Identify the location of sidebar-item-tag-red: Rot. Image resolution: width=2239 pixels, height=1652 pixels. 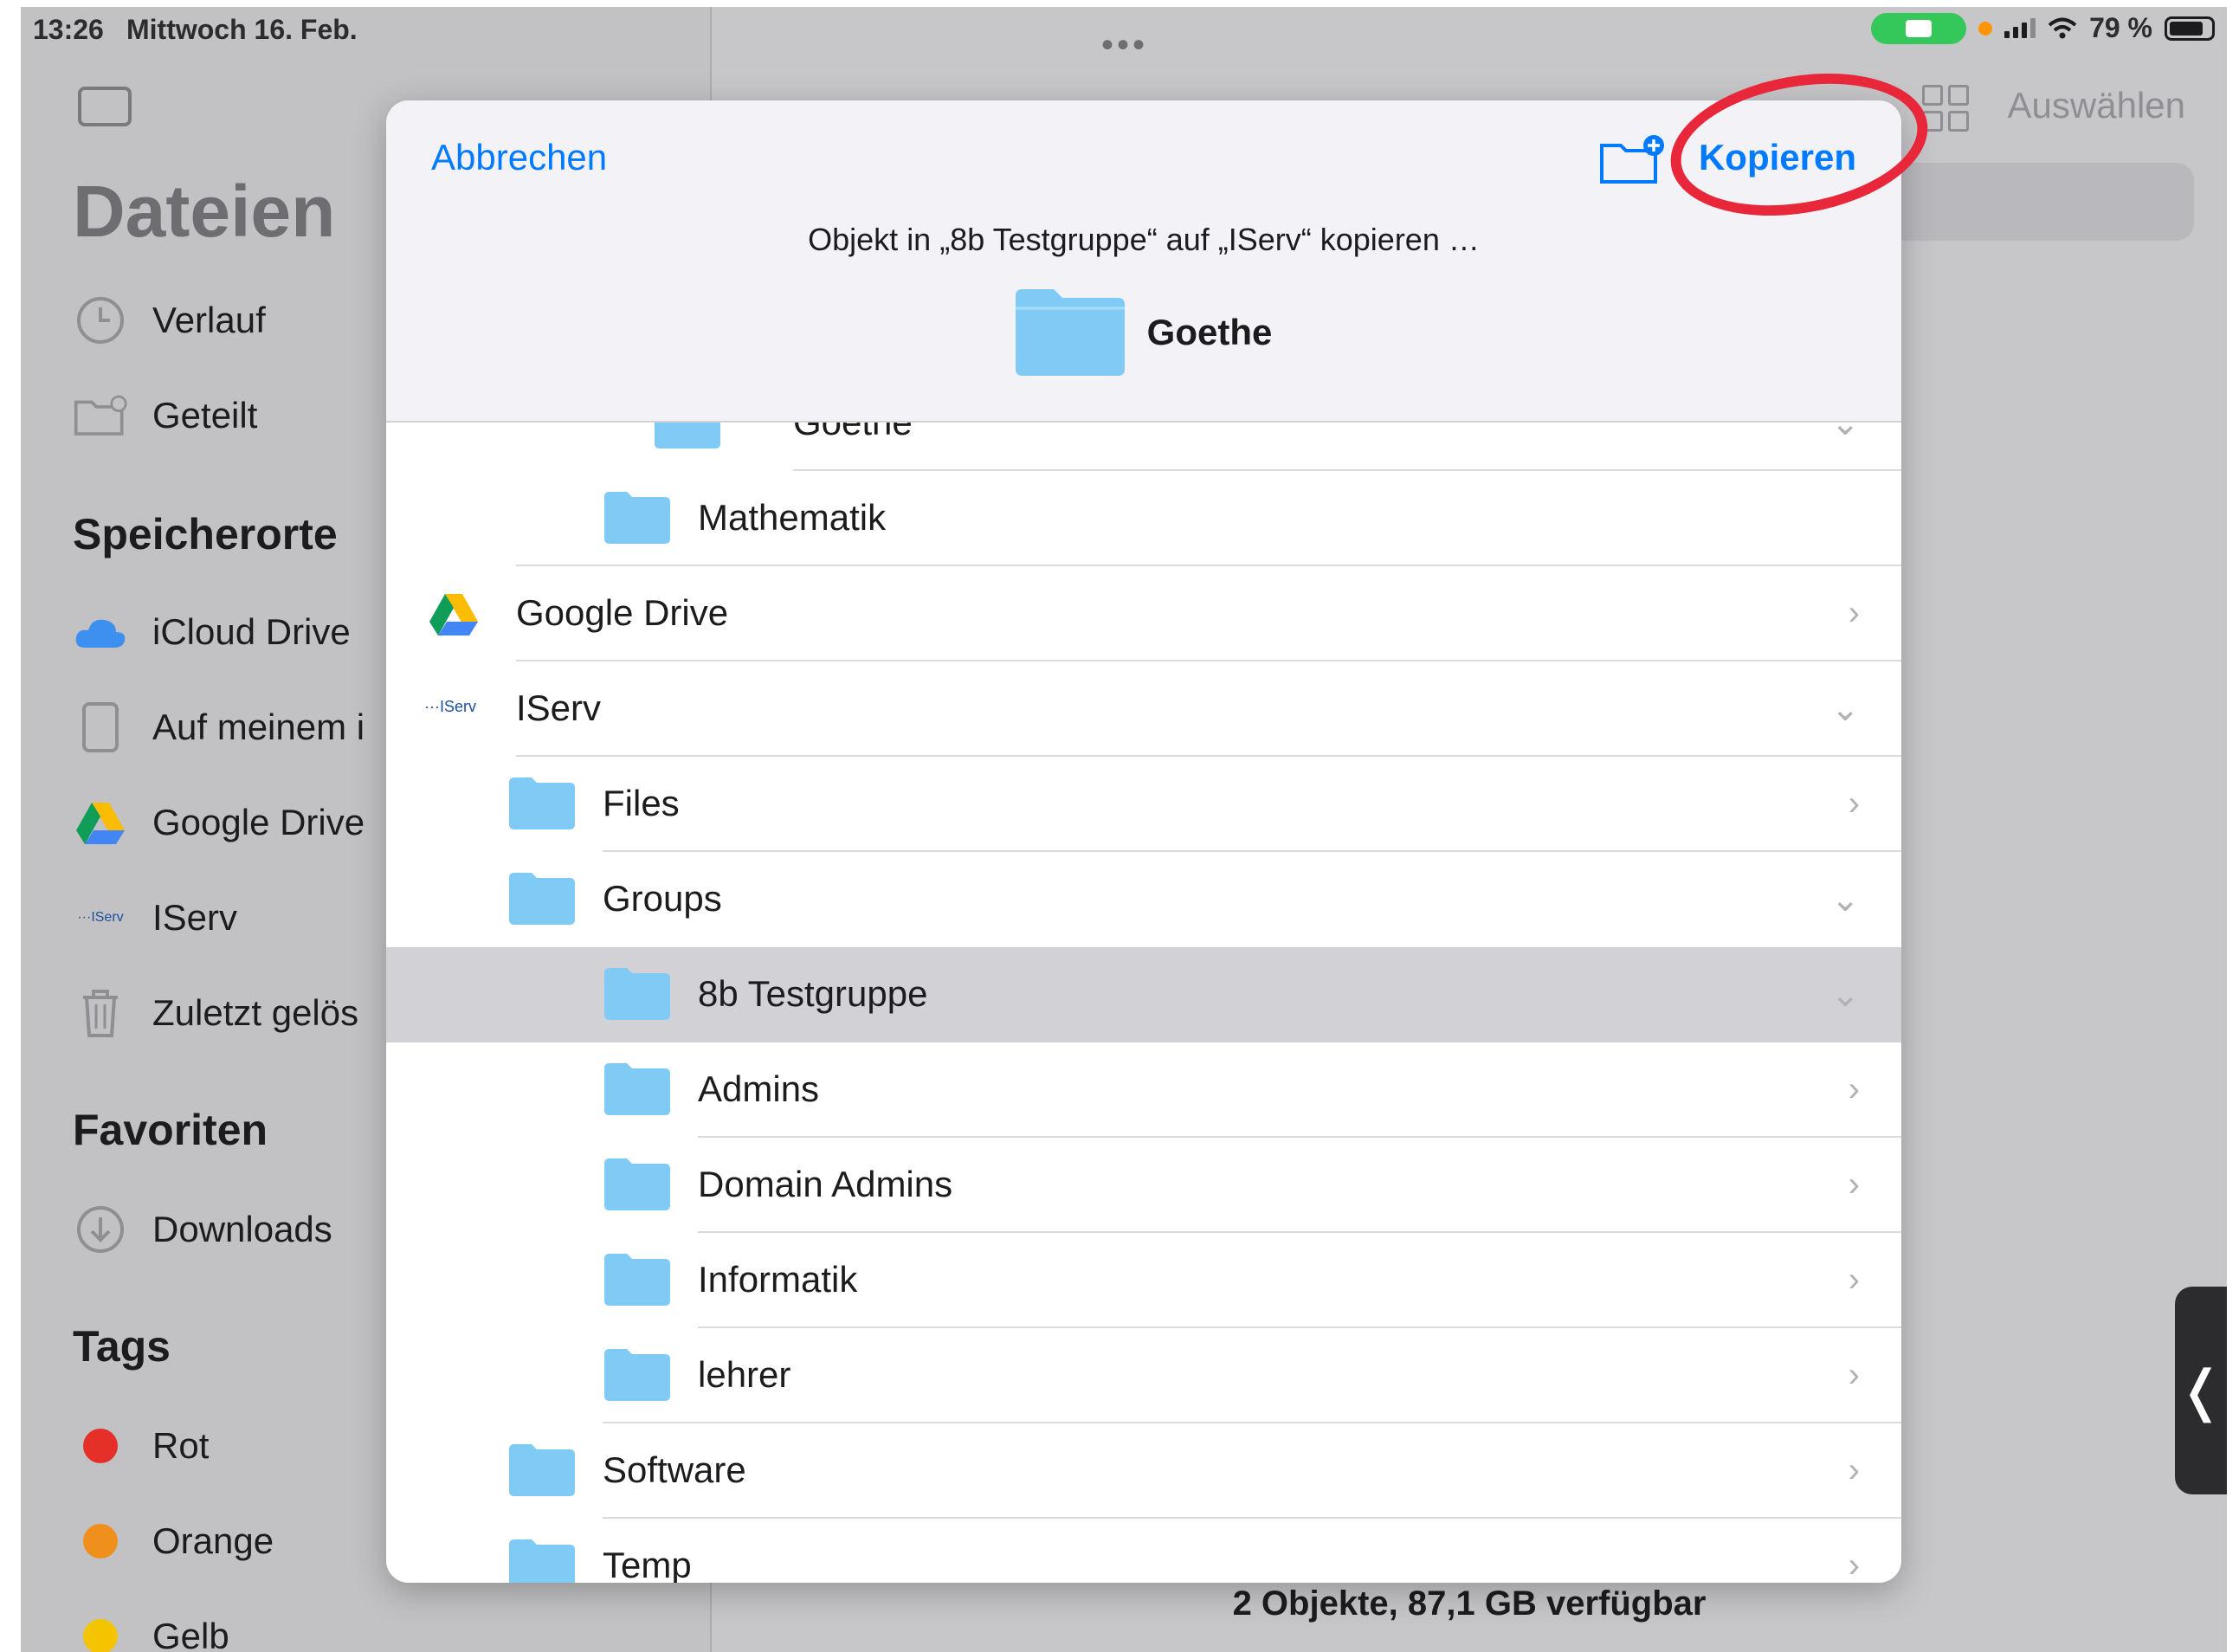
(141, 1446).